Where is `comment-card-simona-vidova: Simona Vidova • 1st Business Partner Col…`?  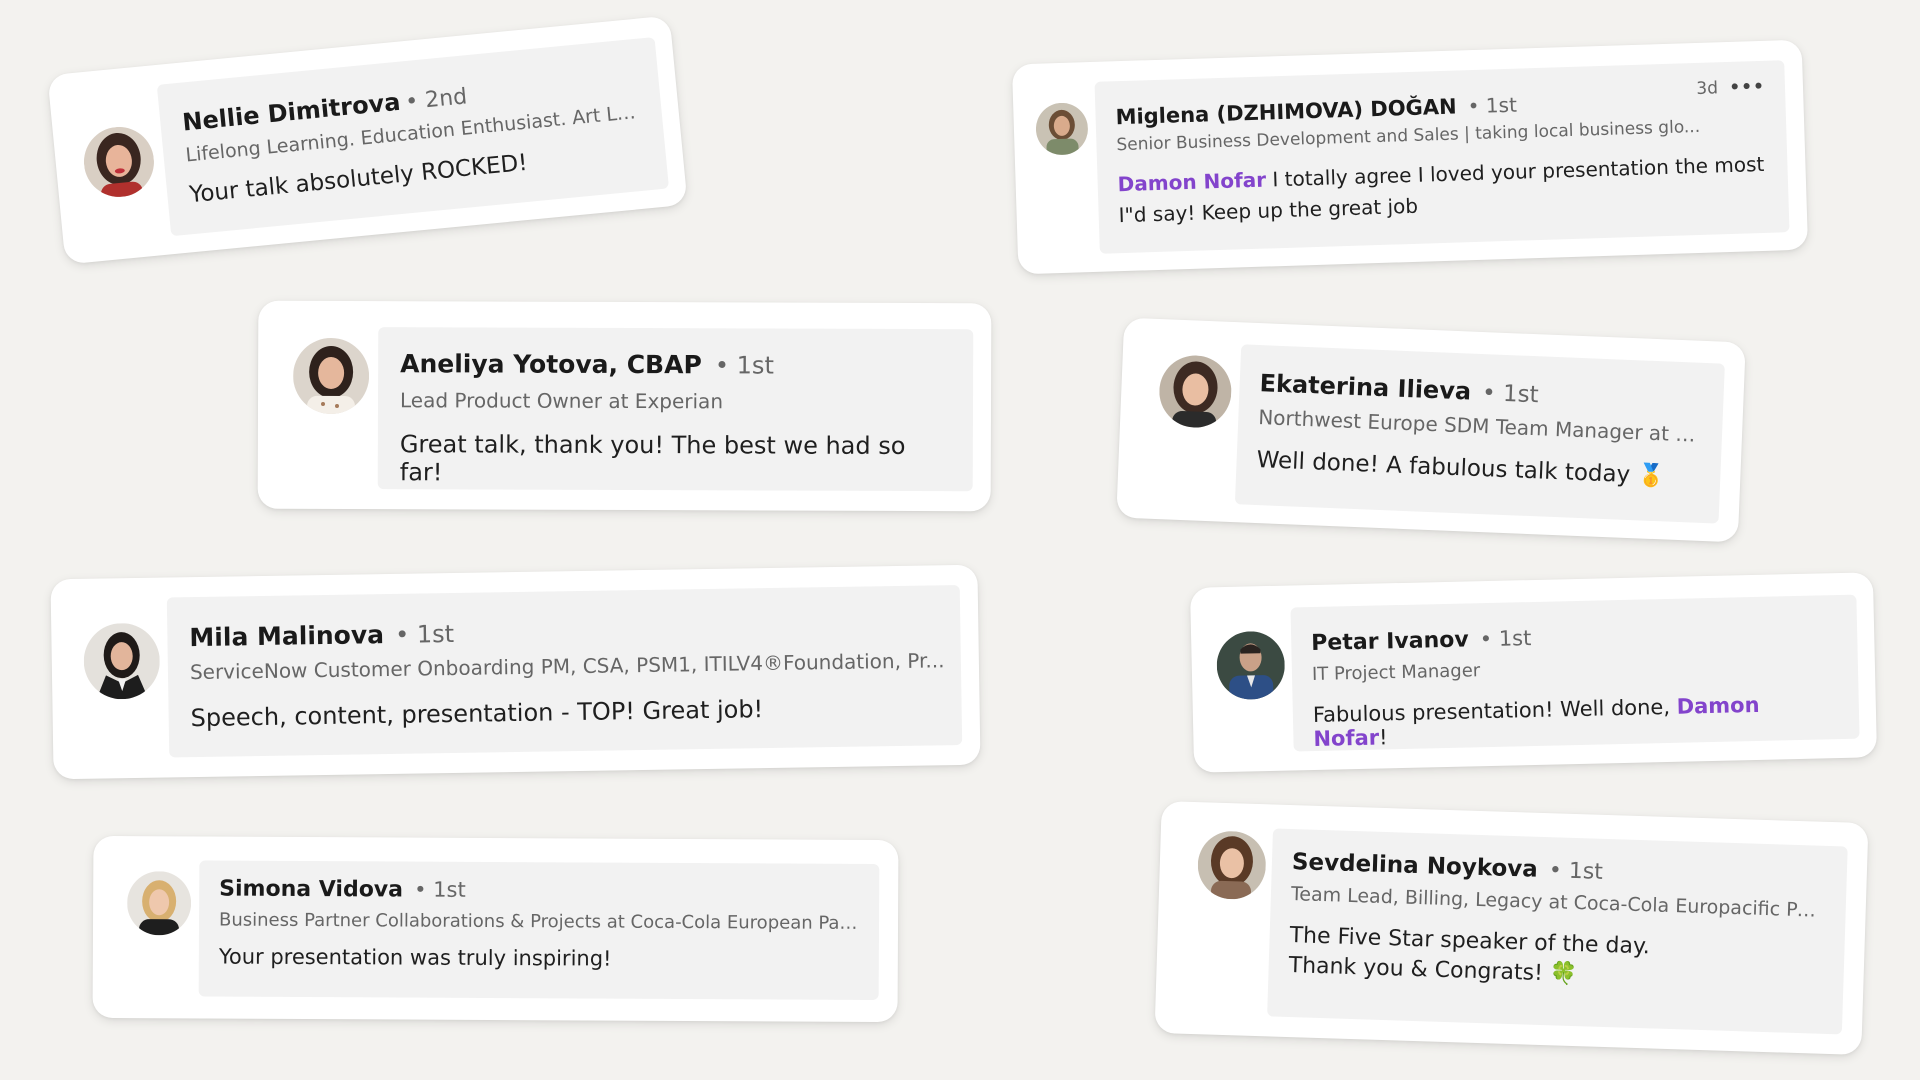 comment-card-simona-vidova: Simona Vidova • 1st Business Partner Col… is located at coordinates (495, 929).